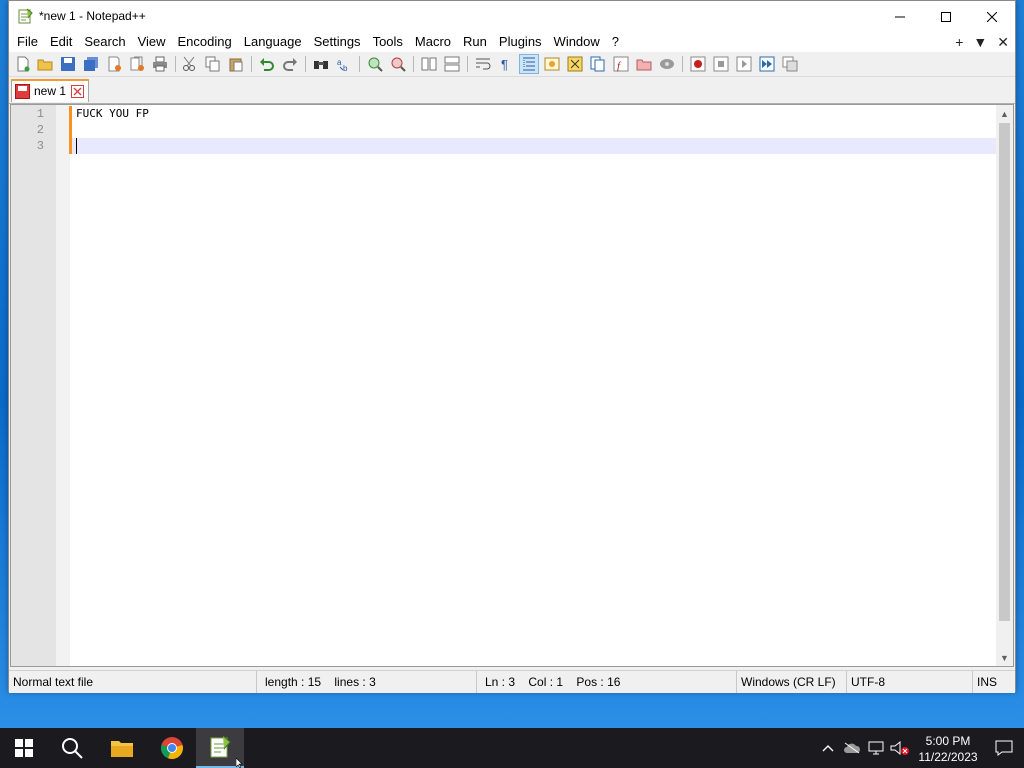 This screenshot has height=768, width=1024. I want to click on status-eol: Windows (CR LF), so click(792, 682).